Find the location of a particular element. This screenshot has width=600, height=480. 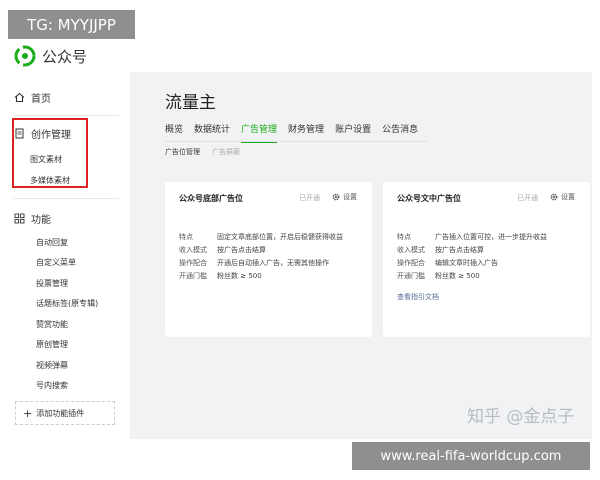

row-value: 广告插入位置可控，进一步提升收益 is located at coordinates (491, 237).